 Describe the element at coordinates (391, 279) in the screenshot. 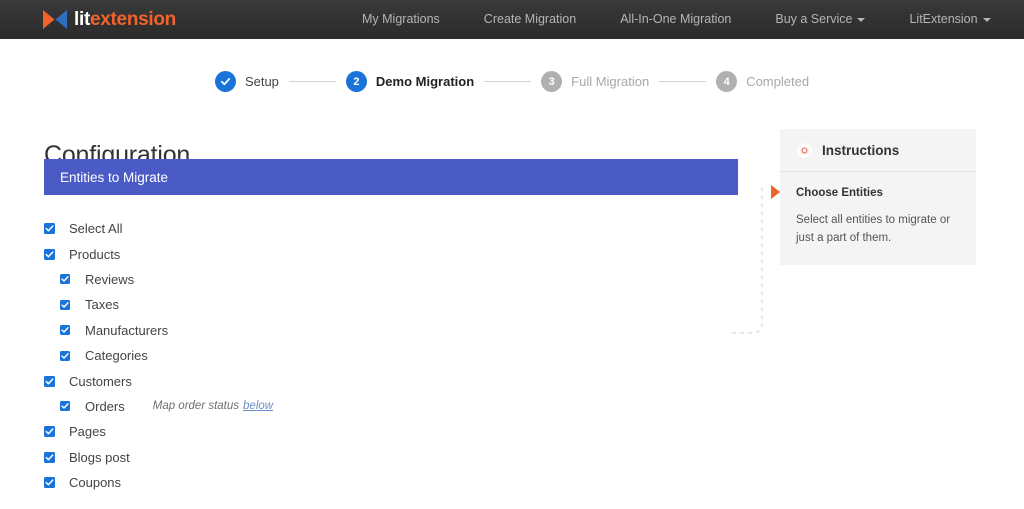

I see `entity-row-reviews: Reviews` at that location.